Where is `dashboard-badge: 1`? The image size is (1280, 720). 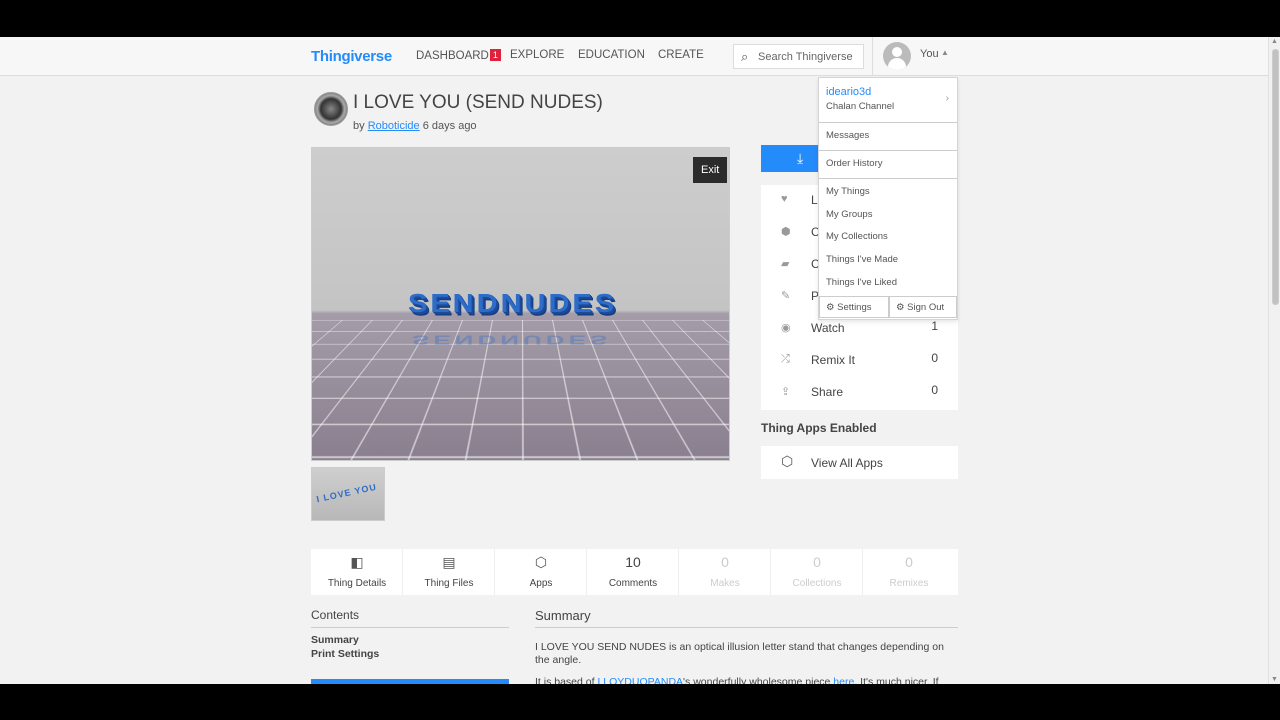
dashboard-badge: 1 is located at coordinates (495, 55).